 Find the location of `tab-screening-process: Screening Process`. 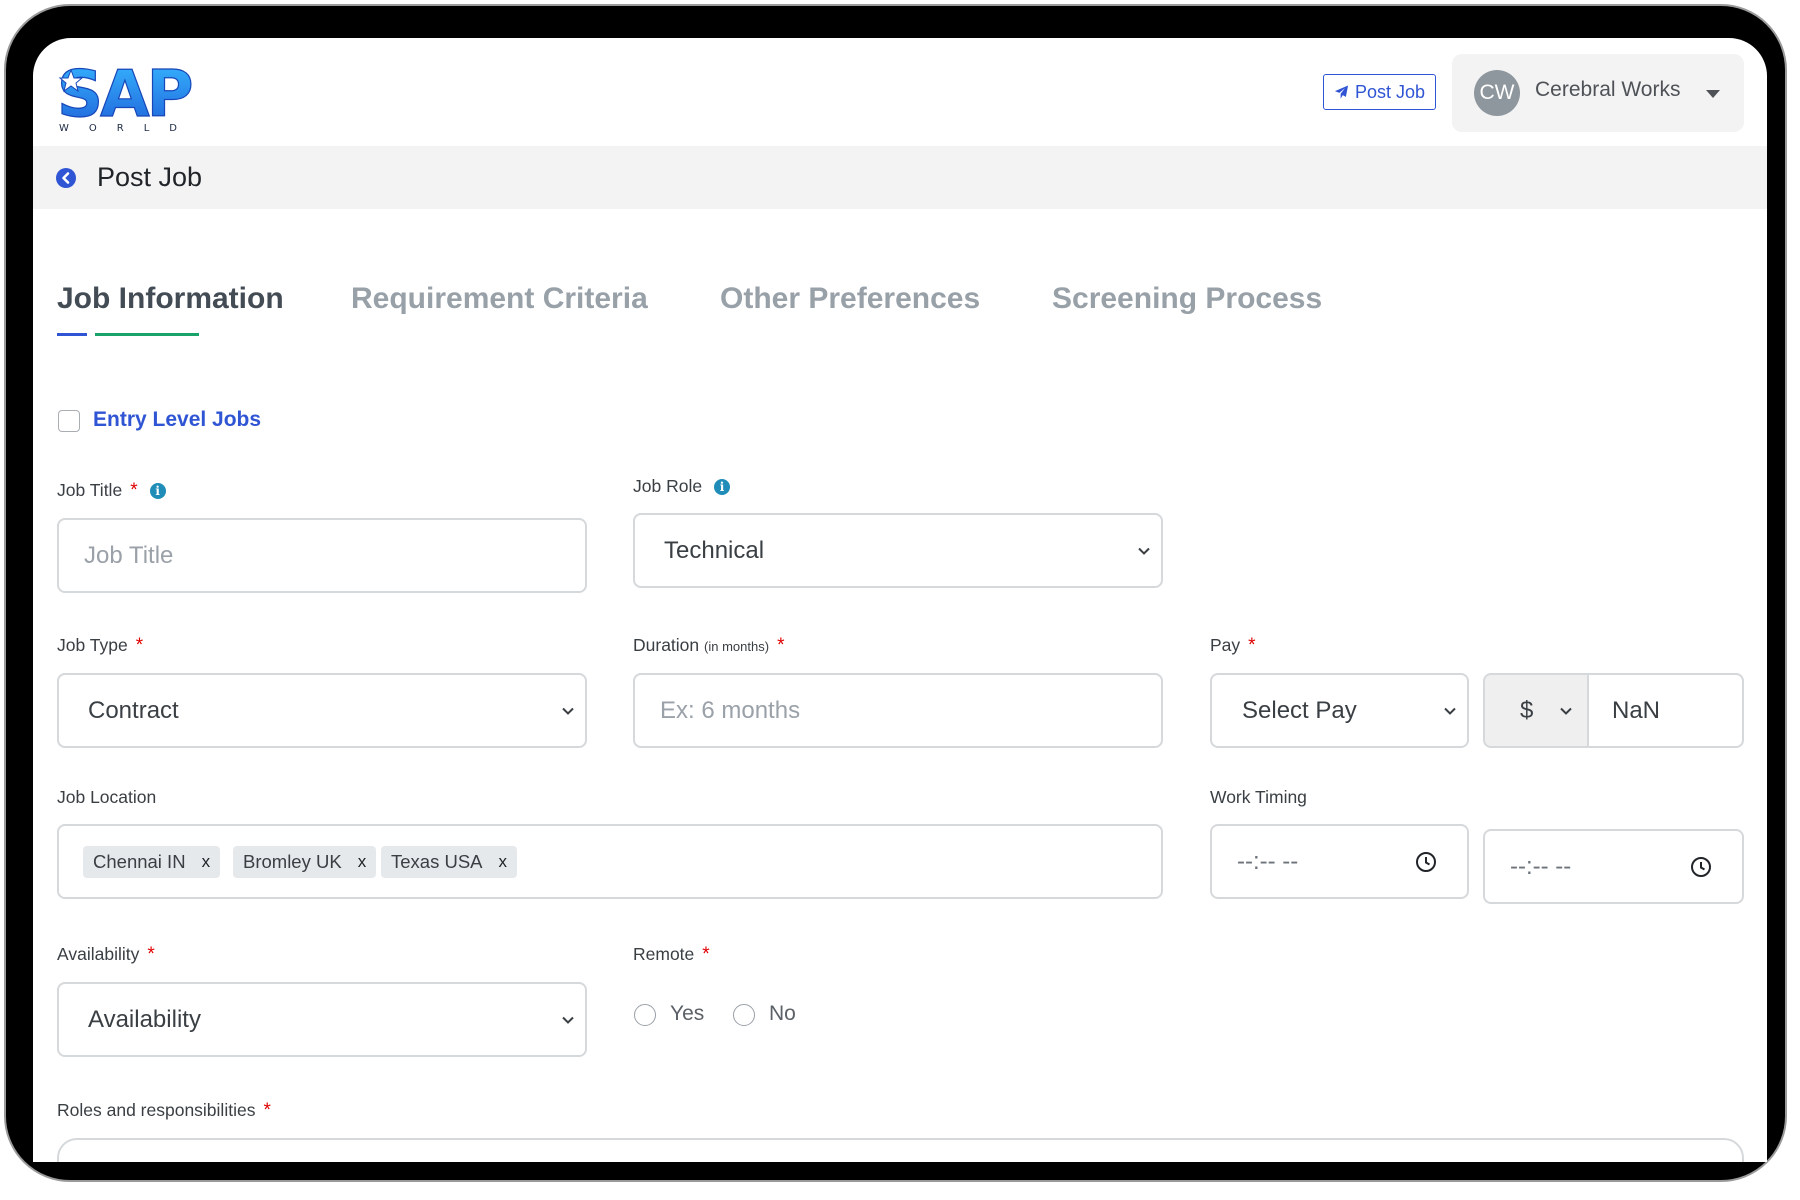

tab-screening-process: Screening Process is located at coordinates (1187, 299).